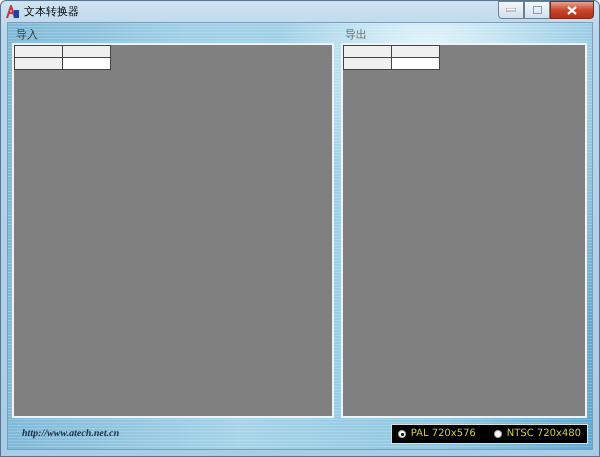  I want to click on app-logo-icon, so click(13, 11).